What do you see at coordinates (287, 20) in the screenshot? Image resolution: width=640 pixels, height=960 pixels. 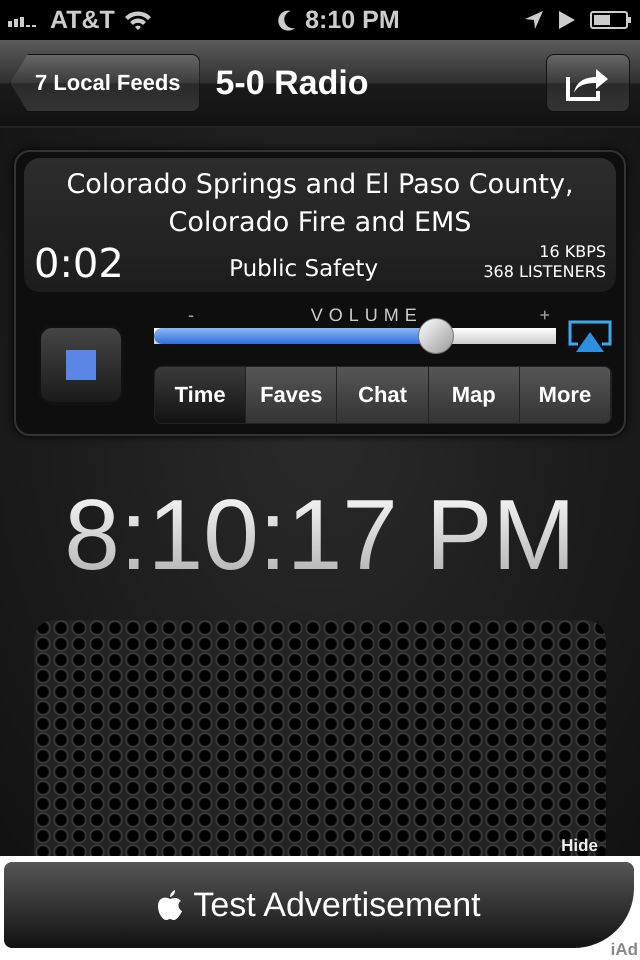 I see `moon-icon` at bounding box center [287, 20].